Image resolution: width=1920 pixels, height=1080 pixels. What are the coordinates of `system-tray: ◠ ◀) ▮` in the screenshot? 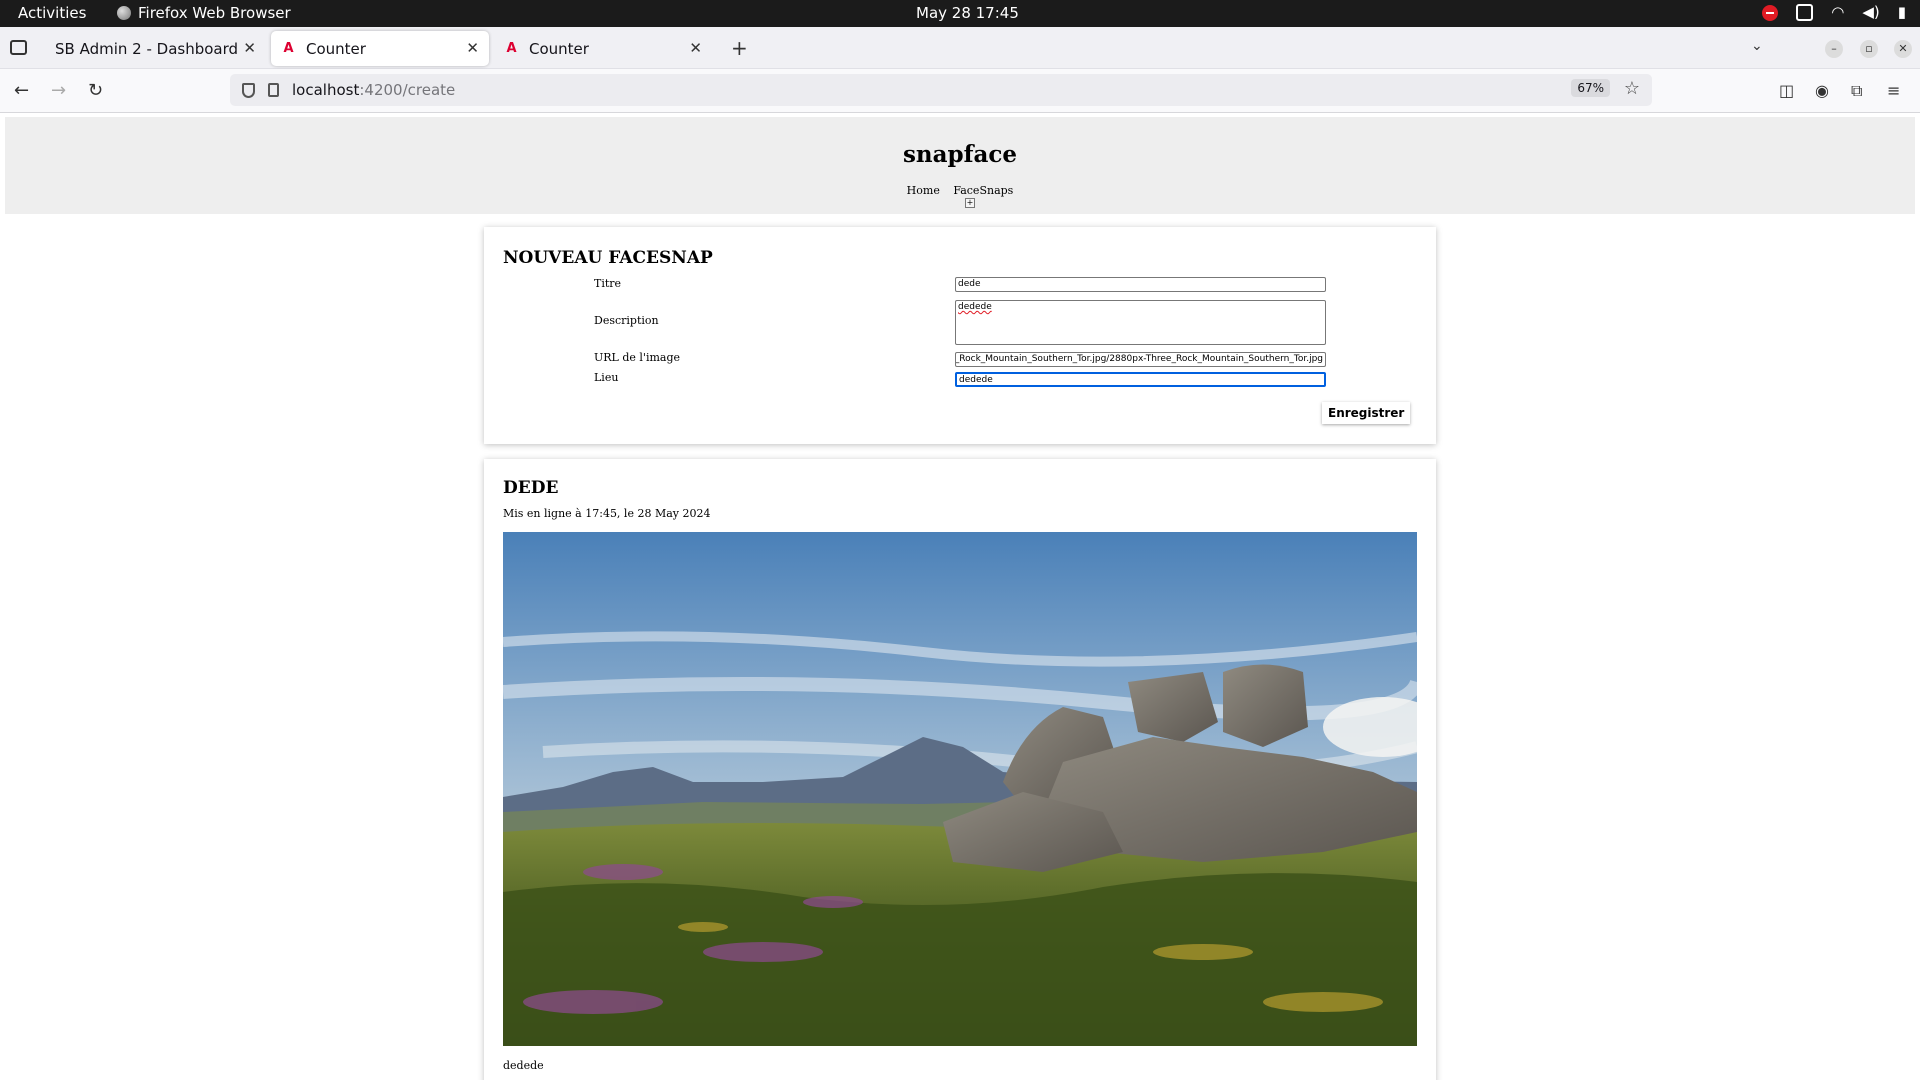 It's located at (1834, 12).